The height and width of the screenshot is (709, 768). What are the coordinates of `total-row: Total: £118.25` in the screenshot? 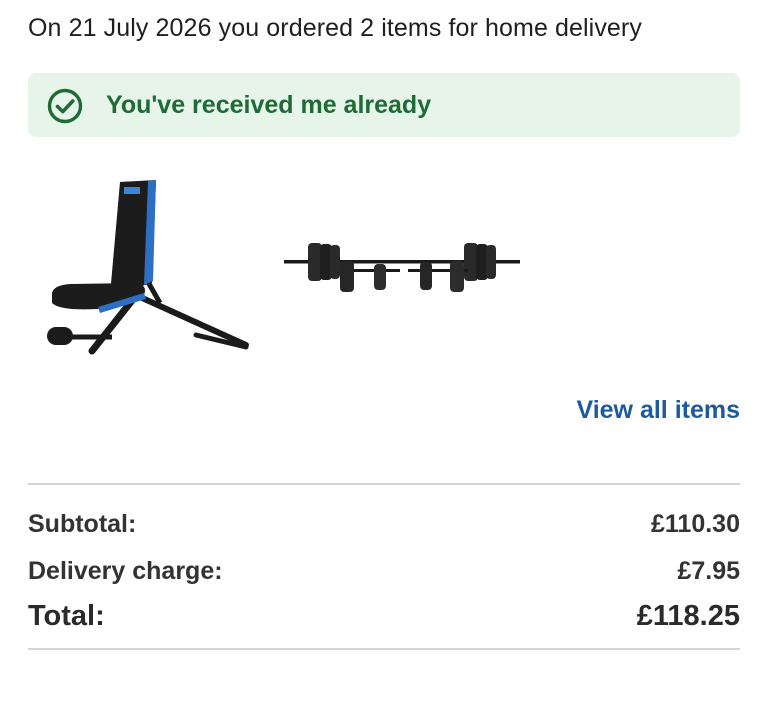 It's located at (384, 616).